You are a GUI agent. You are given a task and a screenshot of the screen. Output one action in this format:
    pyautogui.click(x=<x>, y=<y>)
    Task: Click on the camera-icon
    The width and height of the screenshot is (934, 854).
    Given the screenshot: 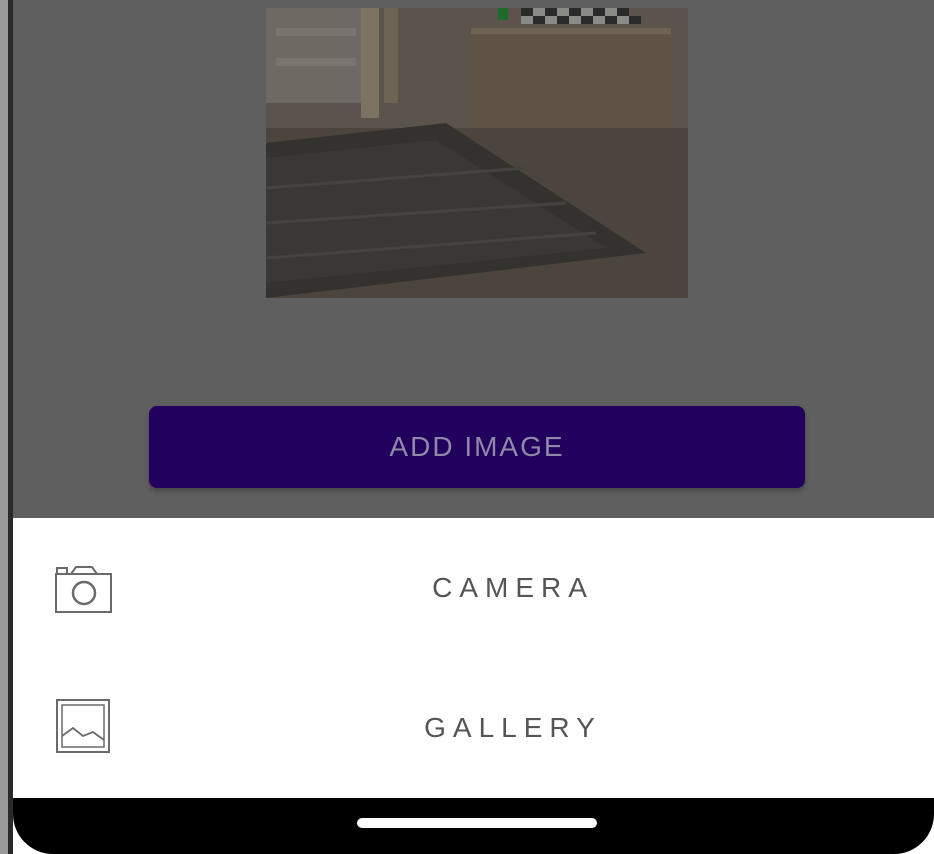 What is the action you would take?
    pyautogui.click(x=83, y=589)
    